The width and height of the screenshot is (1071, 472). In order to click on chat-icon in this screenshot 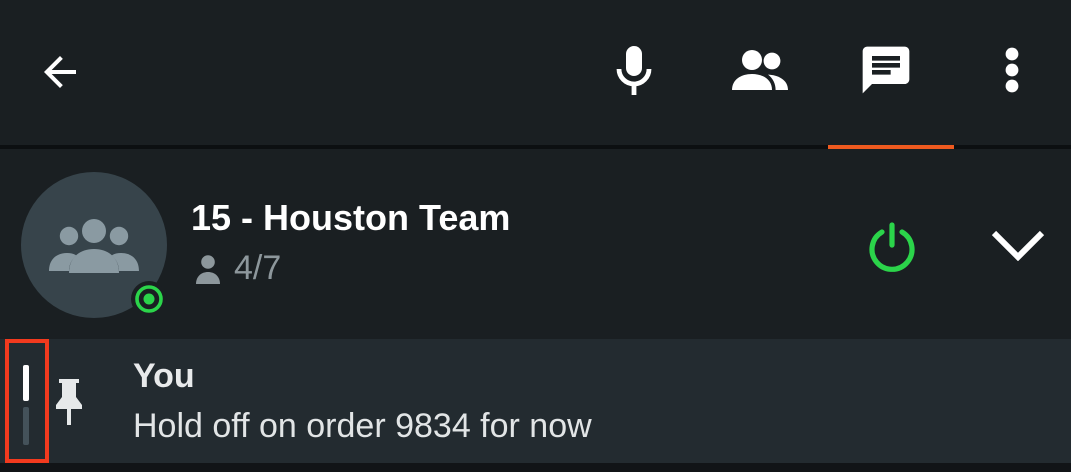, I will do `click(886, 70)`.